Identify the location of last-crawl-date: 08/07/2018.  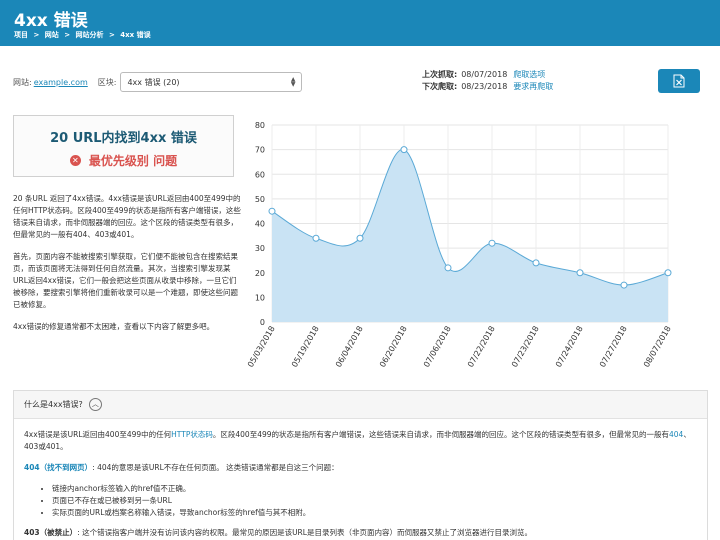
(484, 74).